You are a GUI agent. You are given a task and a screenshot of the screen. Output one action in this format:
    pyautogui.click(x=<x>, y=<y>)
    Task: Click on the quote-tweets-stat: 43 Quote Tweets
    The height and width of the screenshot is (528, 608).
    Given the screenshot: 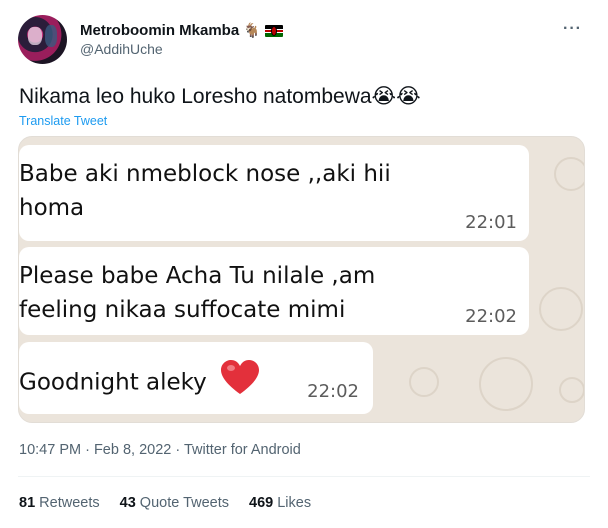 What is the action you would take?
    pyautogui.click(x=174, y=503)
    